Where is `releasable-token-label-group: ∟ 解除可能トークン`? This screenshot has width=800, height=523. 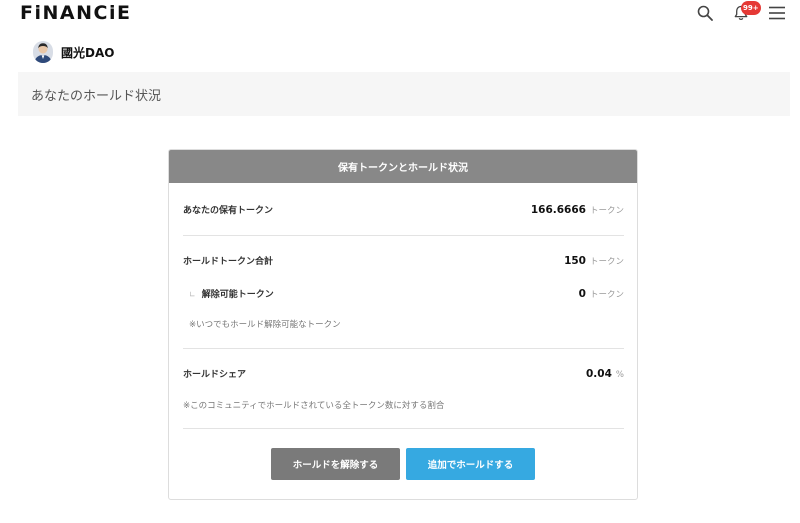
releasable-token-label-group: ∟ 解除可能トークン is located at coordinates (228, 293).